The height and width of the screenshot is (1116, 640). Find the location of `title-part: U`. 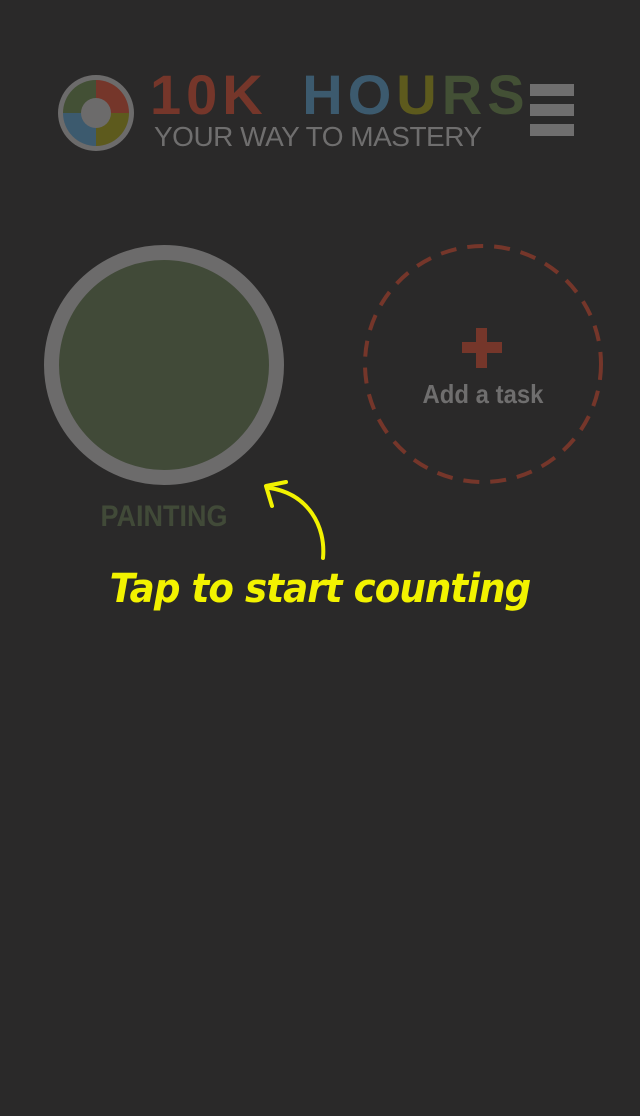

title-part: U is located at coordinates (419, 94).